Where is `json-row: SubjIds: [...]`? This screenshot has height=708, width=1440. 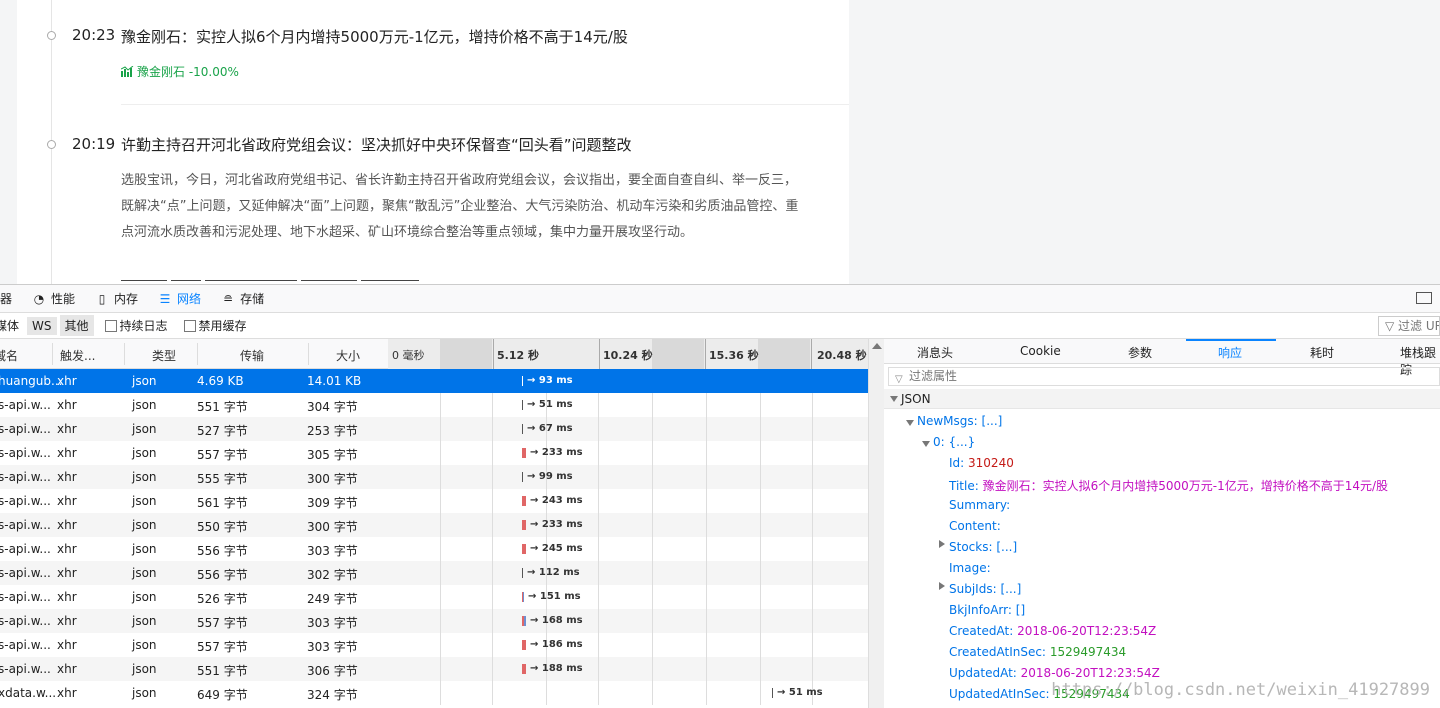
json-row: SubjIds: [...] is located at coordinates (985, 589).